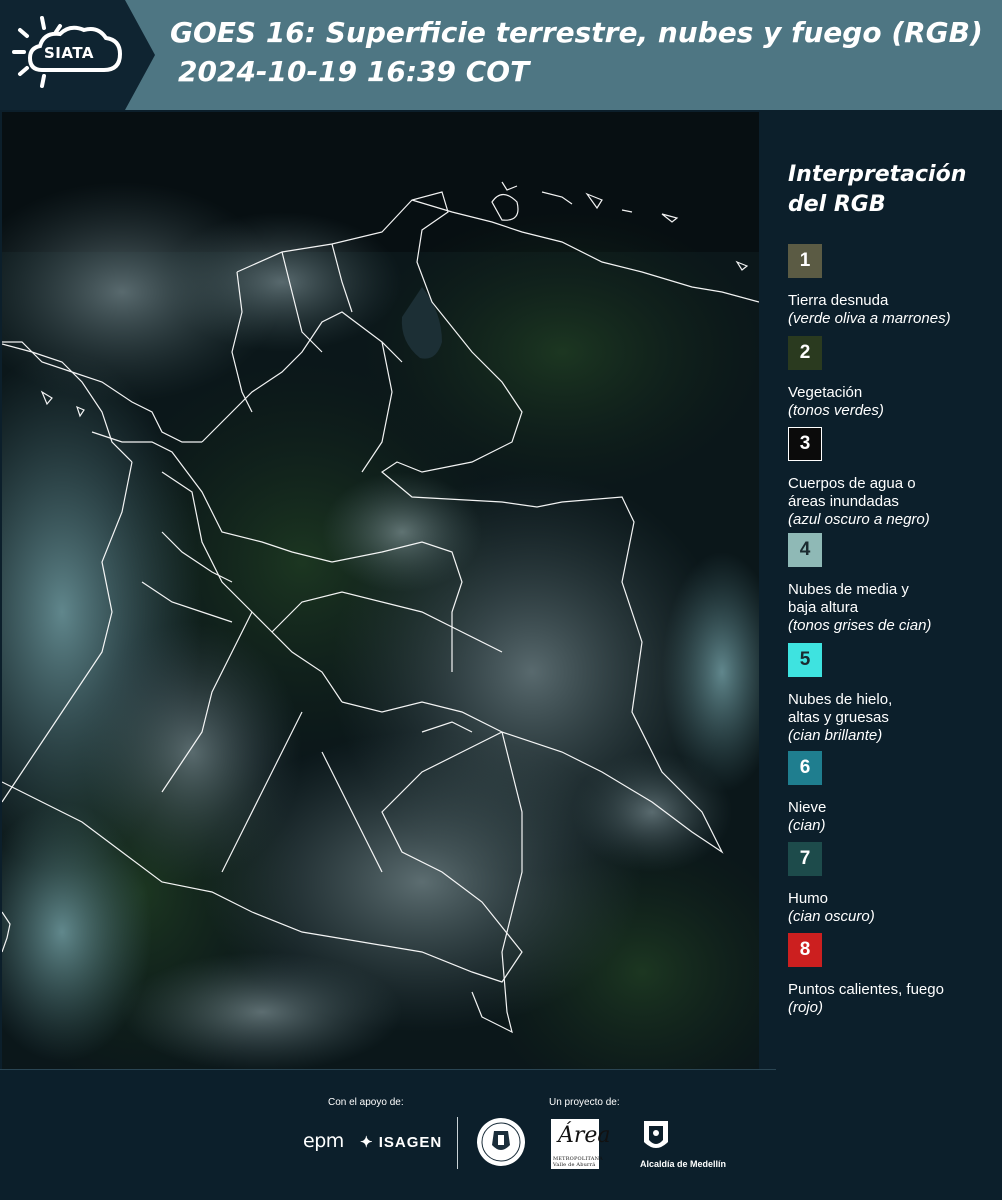 The width and height of the screenshot is (1002, 1200). Describe the element at coordinates (805, 660) in the screenshot. I see `legend-swatch: 5` at that location.